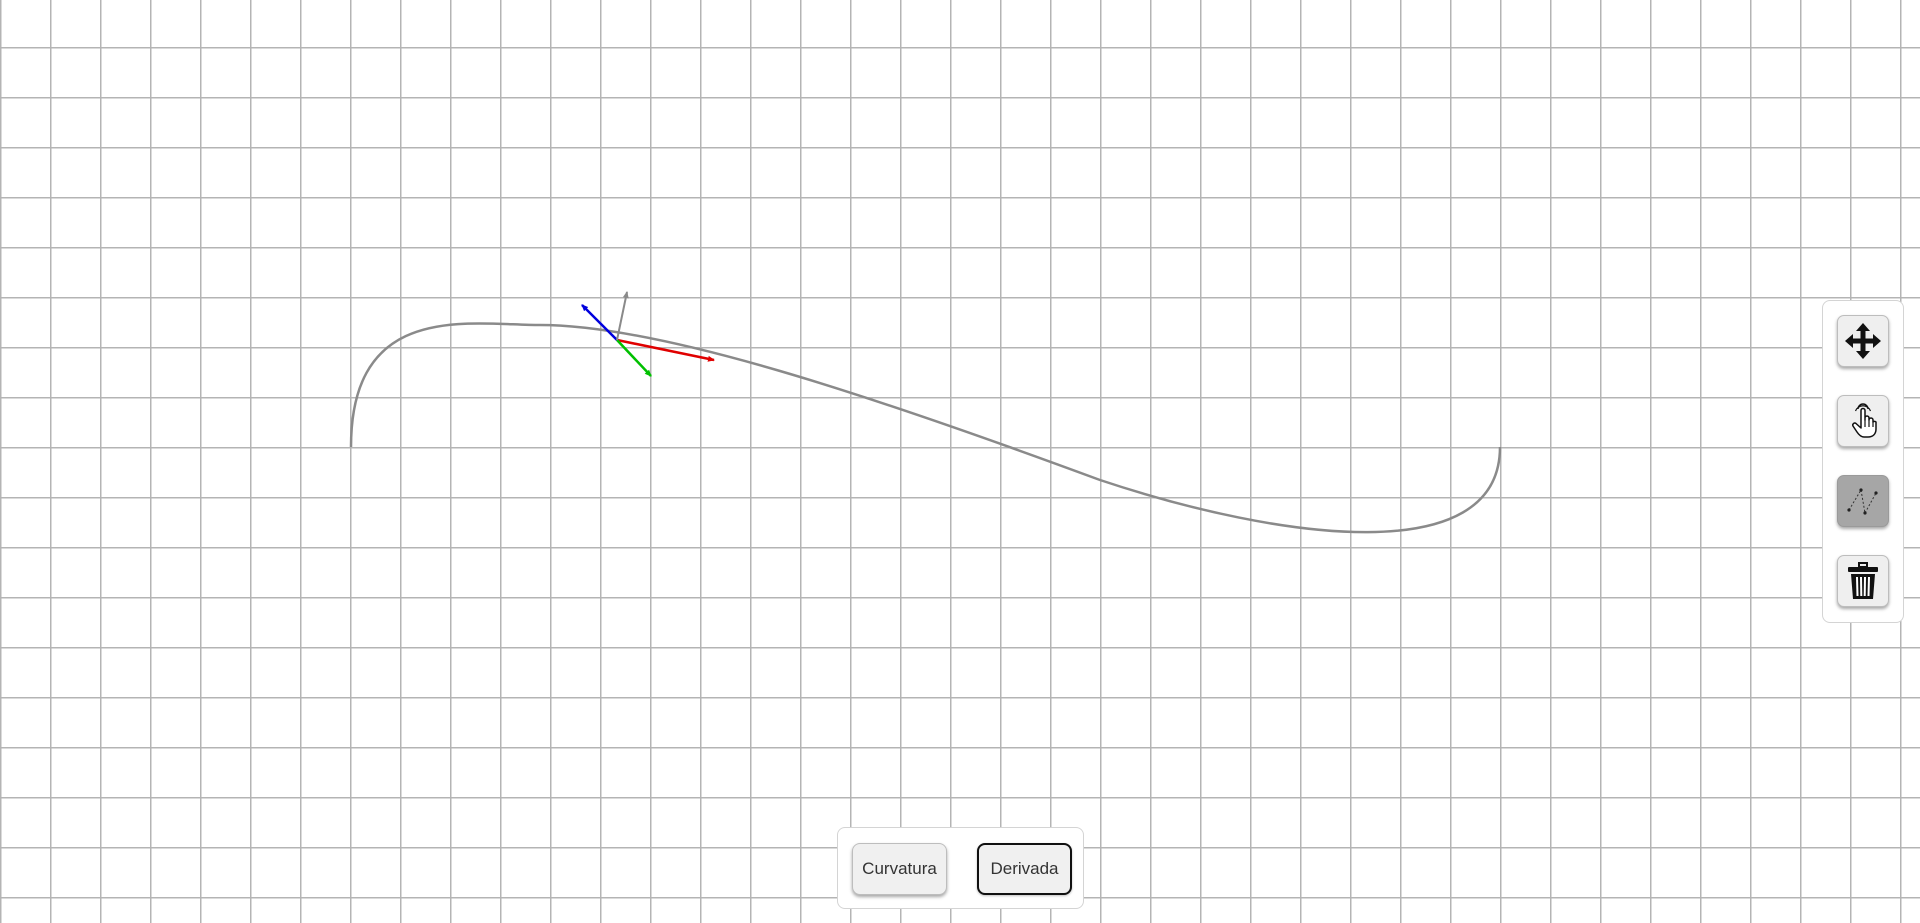 The width and height of the screenshot is (1920, 923). Describe the element at coordinates (599, 322) in the screenshot. I see `binormal-vector` at that location.